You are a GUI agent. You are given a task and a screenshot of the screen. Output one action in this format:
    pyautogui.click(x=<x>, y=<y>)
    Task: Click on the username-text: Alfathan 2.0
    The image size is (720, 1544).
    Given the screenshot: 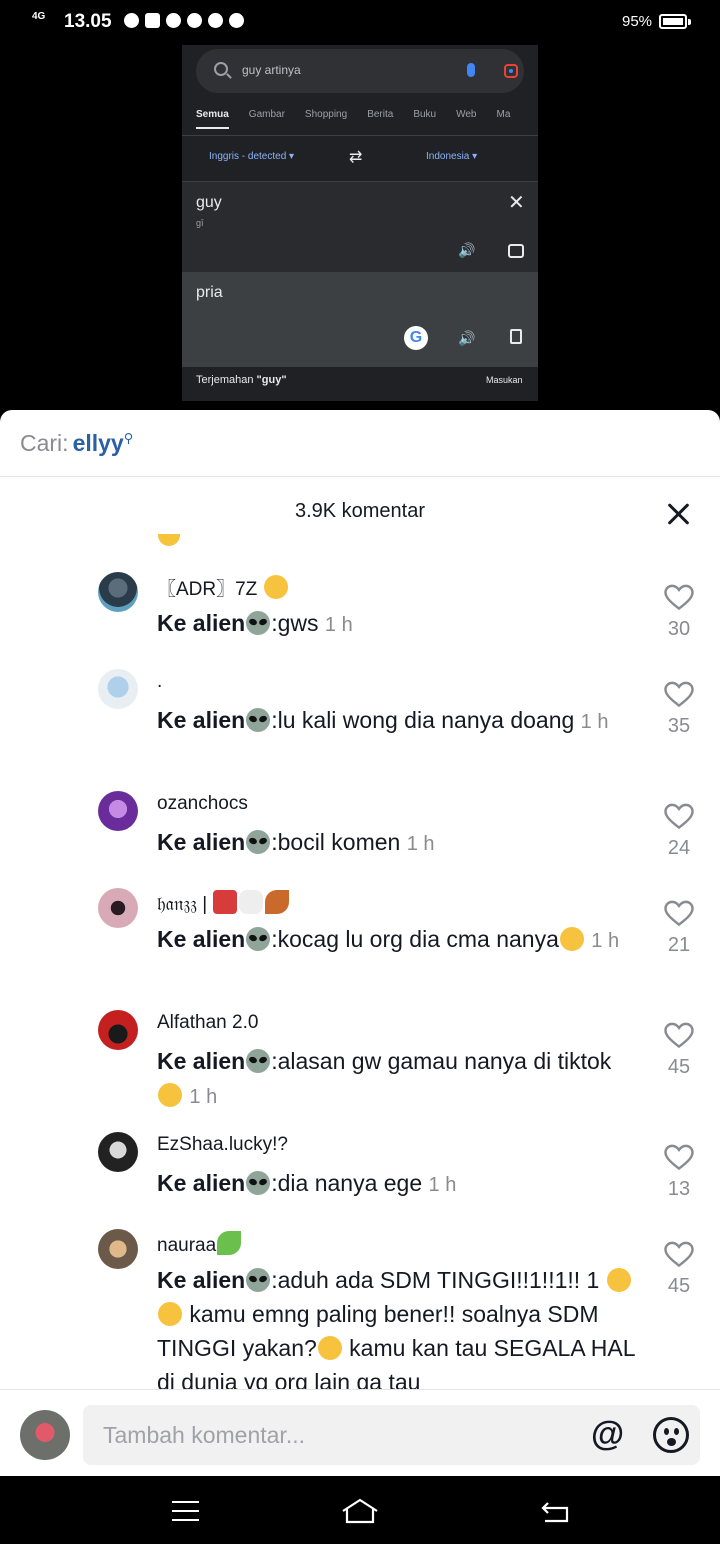 What is the action you would take?
    pyautogui.click(x=208, y=1022)
    